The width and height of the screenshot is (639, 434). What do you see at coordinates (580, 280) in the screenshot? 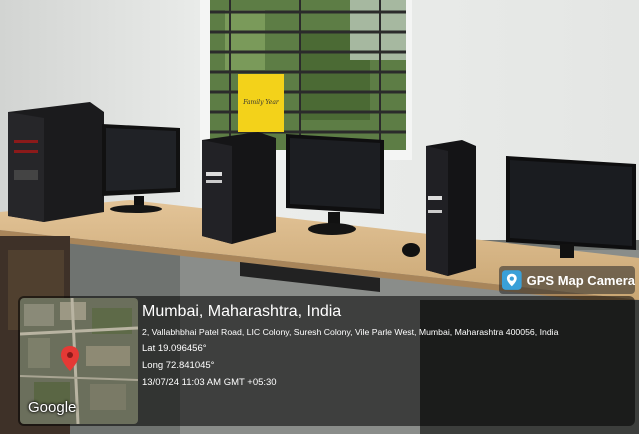
I see `badge-label: GPS Map Camera` at bounding box center [580, 280].